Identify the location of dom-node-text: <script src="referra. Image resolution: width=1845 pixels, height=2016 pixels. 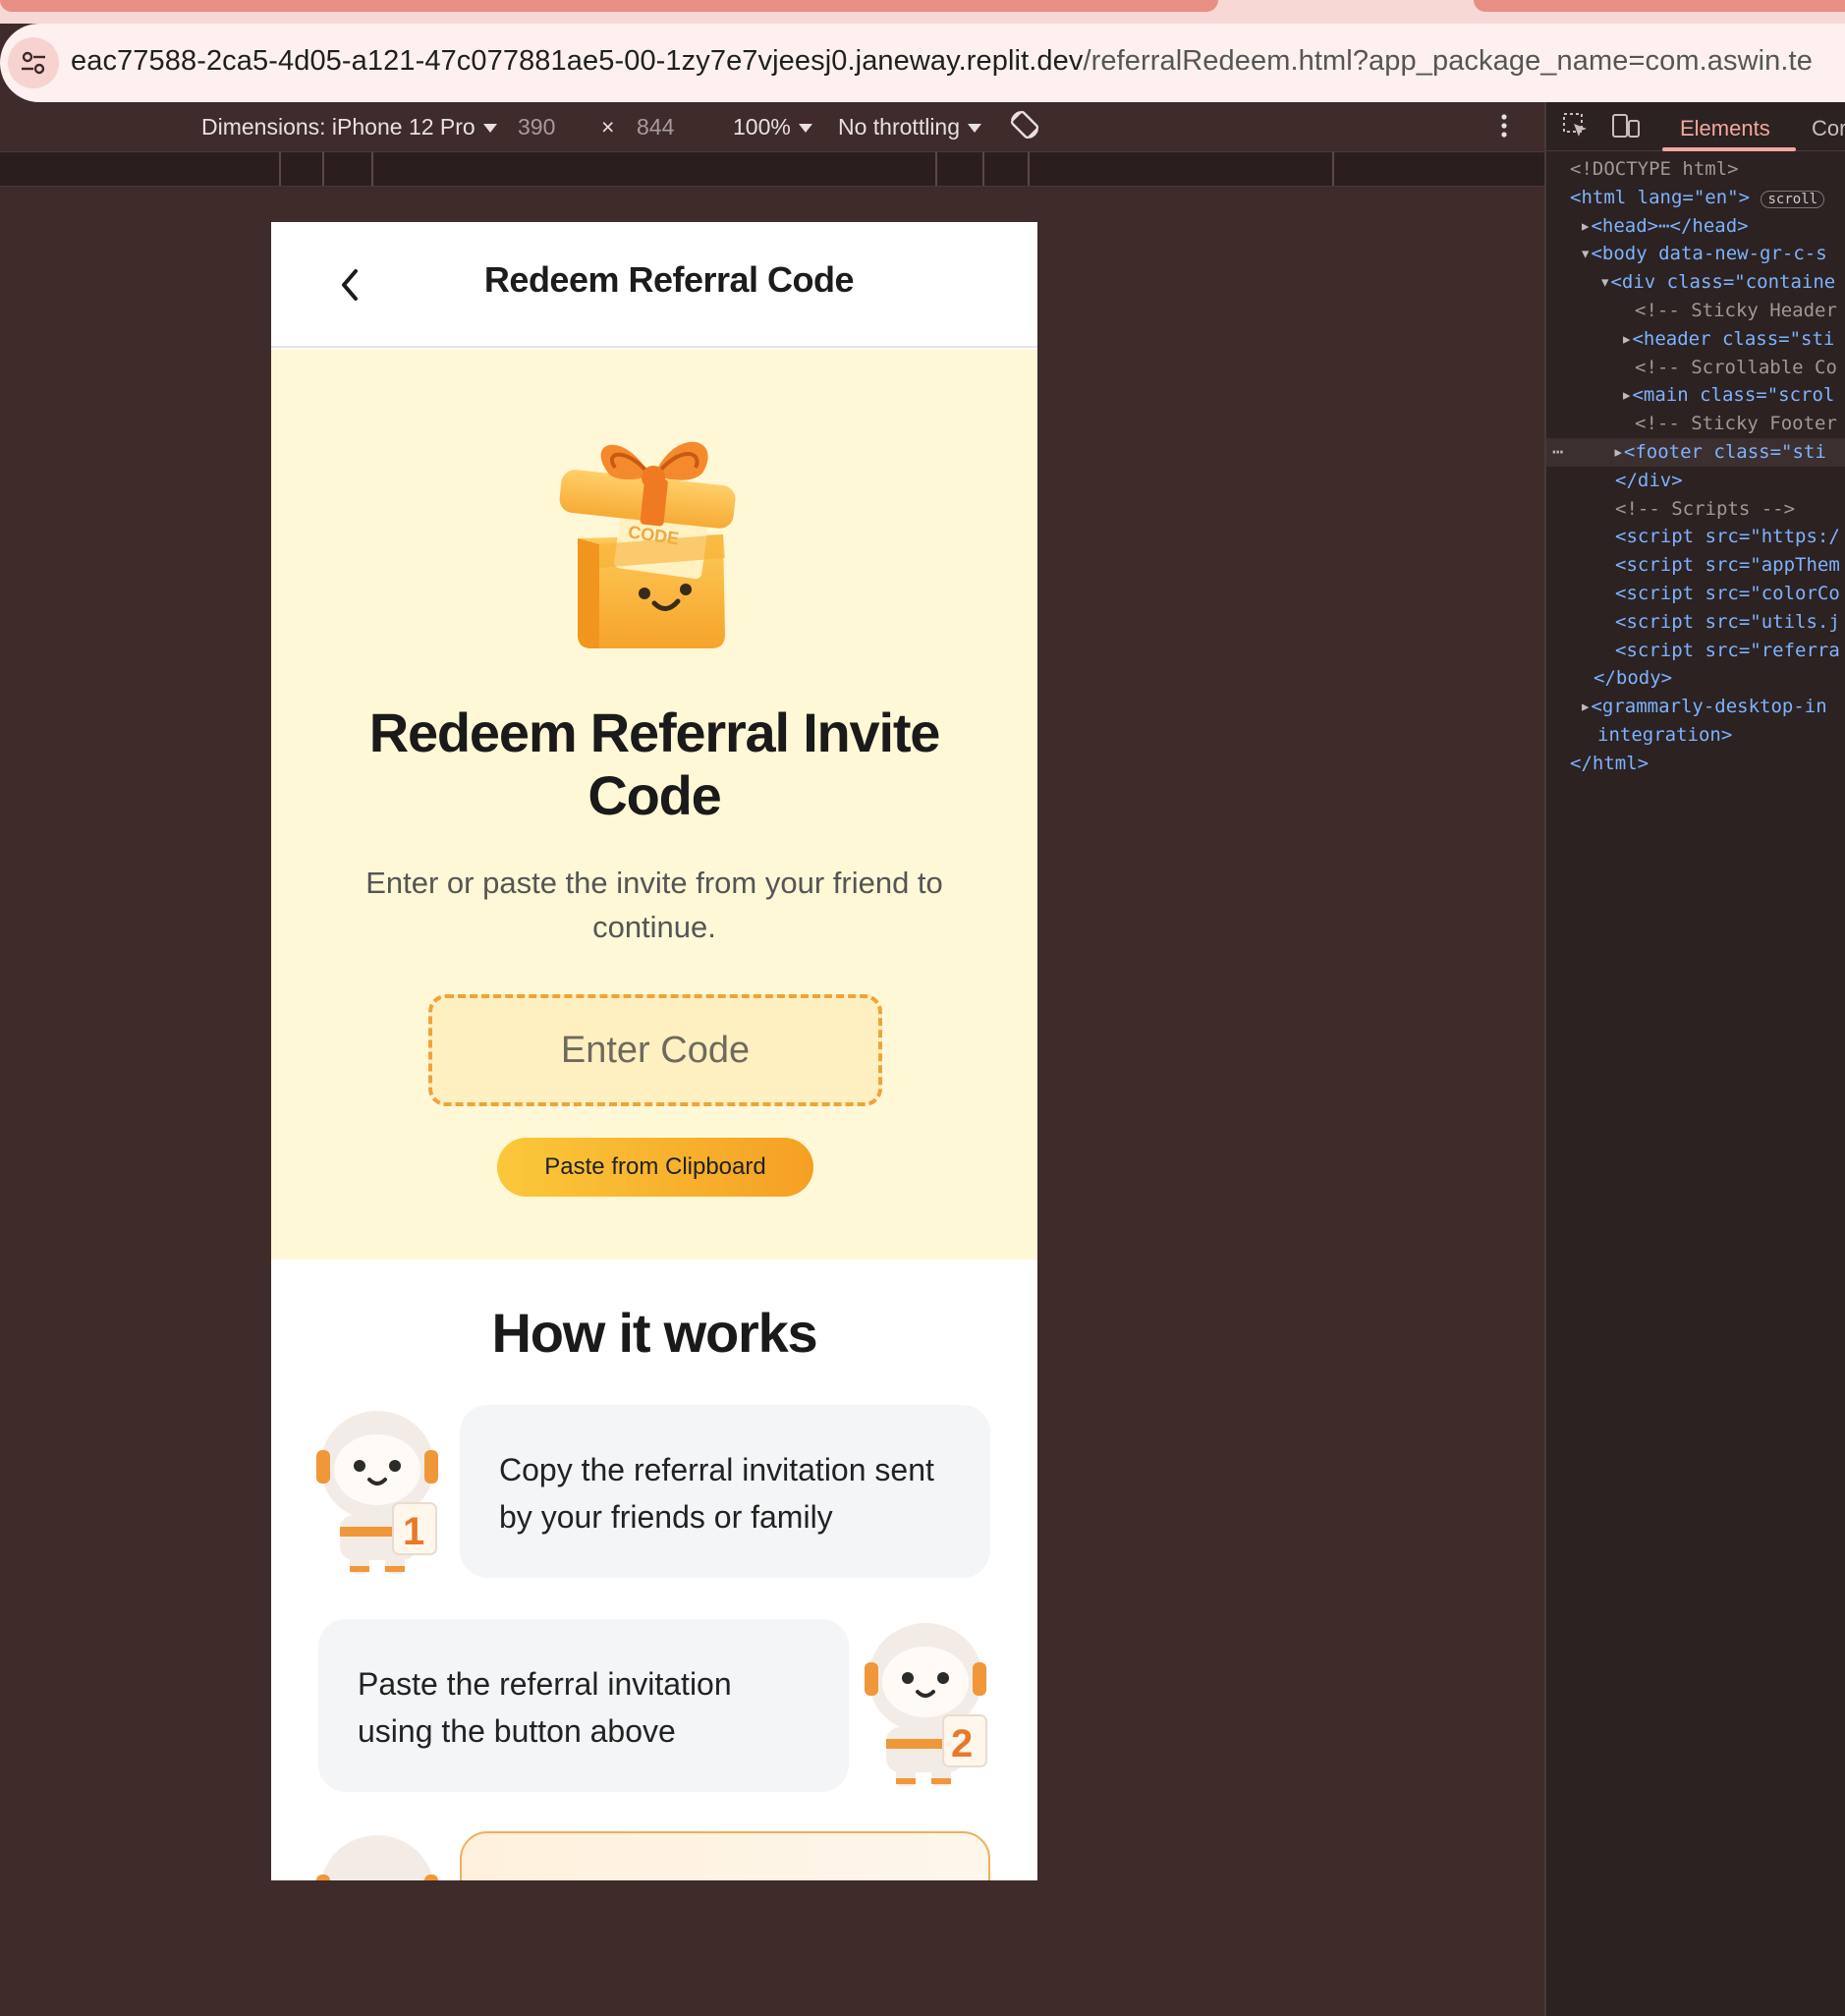
(1727, 650).